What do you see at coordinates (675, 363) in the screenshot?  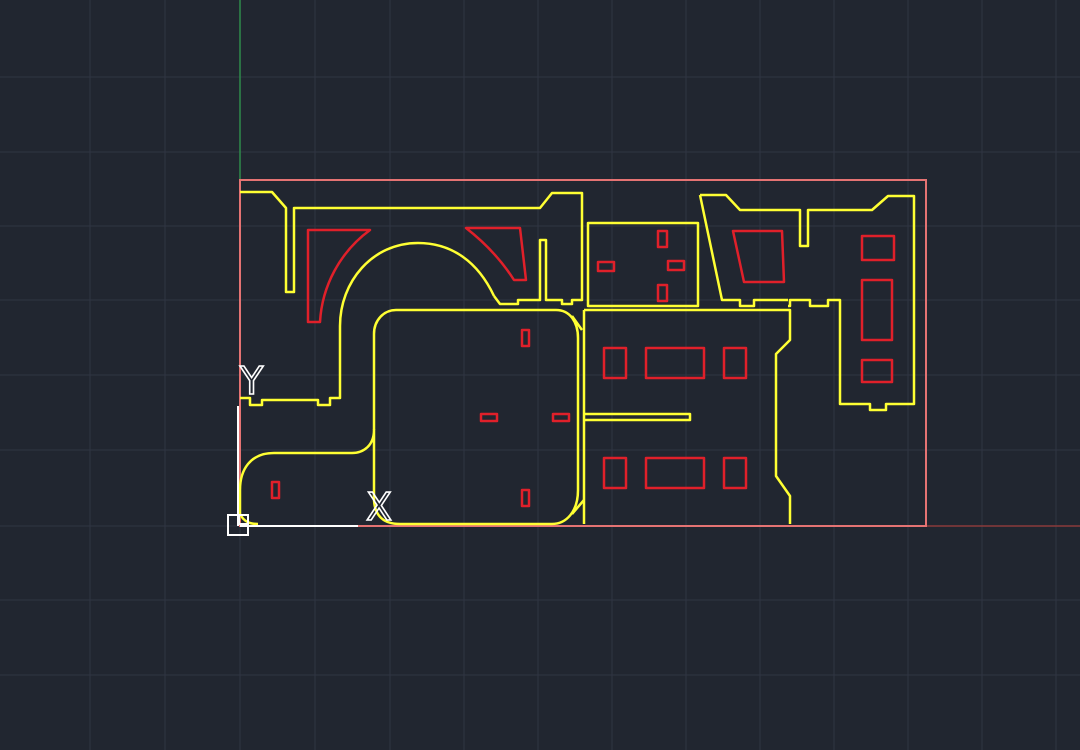 I see `table-top-center` at bounding box center [675, 363].